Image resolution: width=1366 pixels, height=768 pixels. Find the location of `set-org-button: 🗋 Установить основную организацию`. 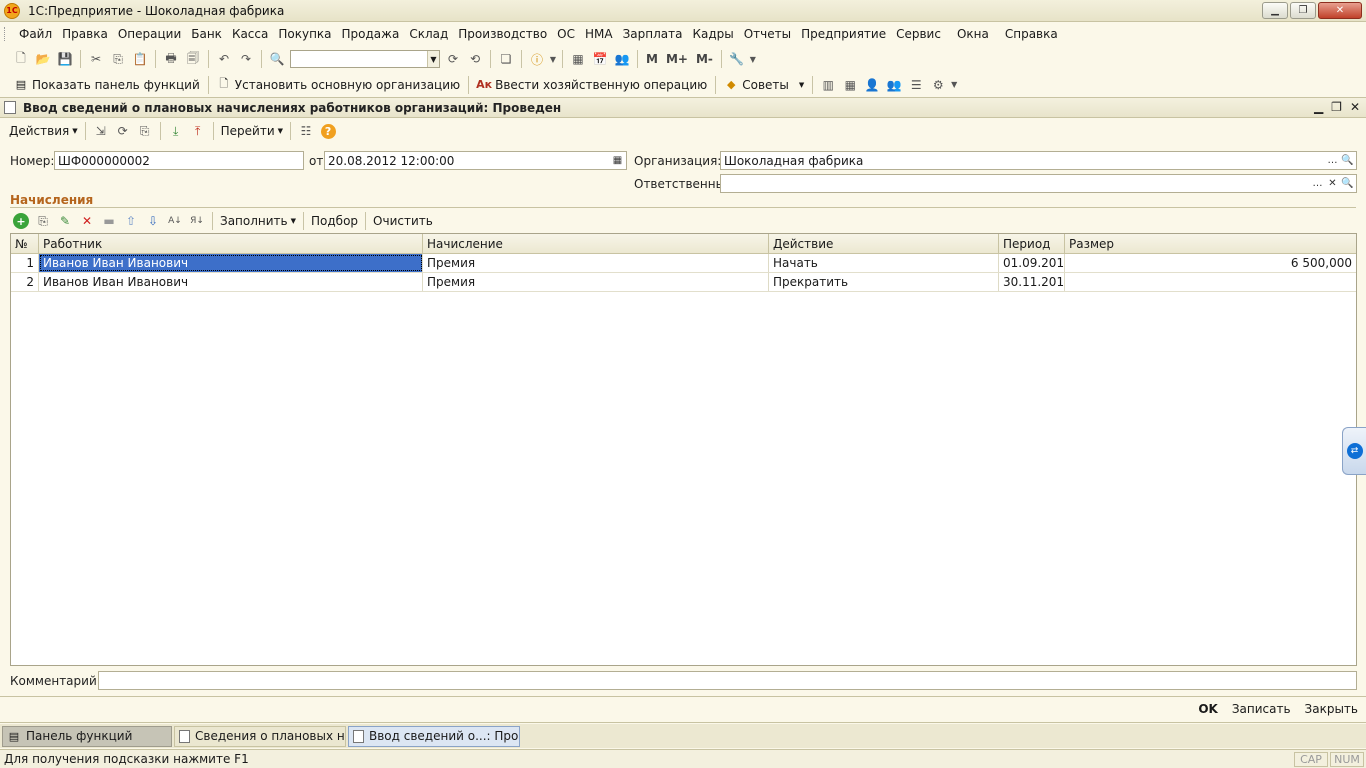

set-org-button: 🗋 Установить основную организацию is located at coordinates (338, 84).